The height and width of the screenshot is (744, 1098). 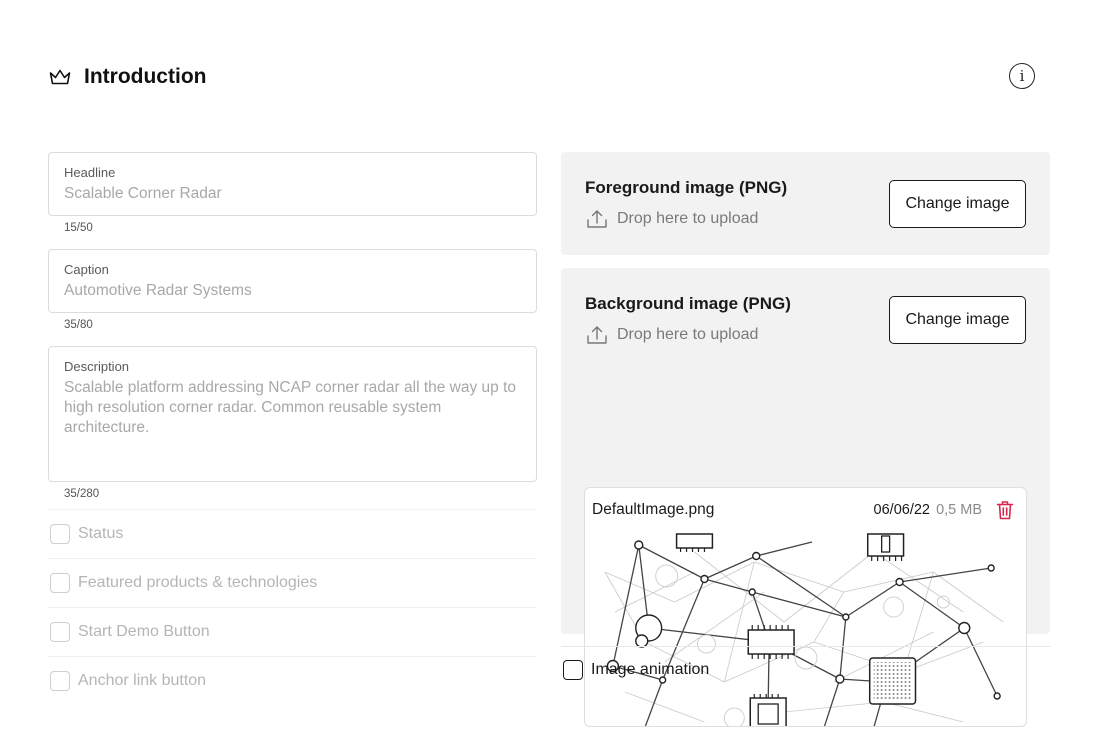 I want to click on file-date: 06/06/22, so click(x=901, y=510).